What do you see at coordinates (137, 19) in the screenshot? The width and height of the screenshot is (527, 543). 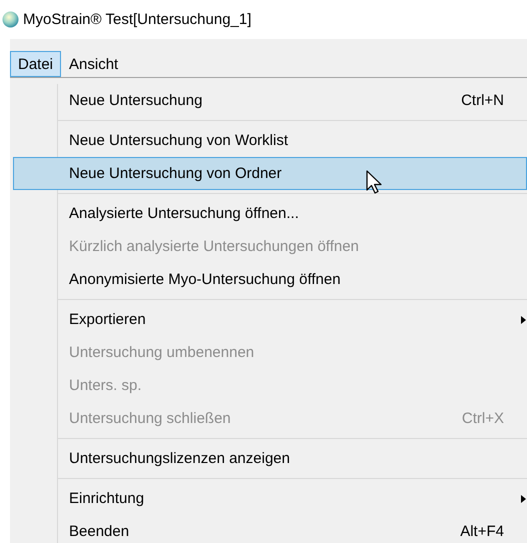 I see `window-title: MyoStrain® Test[Untersuchung_1]` at bounding box center [137, 19].